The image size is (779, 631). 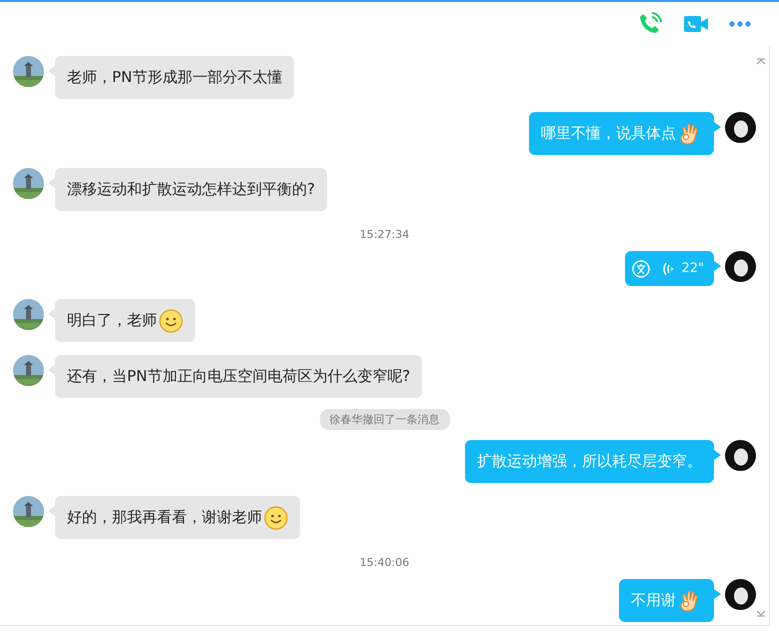 I want to click on message-bubble: 明白了，老师, so click(x=125, y=320).